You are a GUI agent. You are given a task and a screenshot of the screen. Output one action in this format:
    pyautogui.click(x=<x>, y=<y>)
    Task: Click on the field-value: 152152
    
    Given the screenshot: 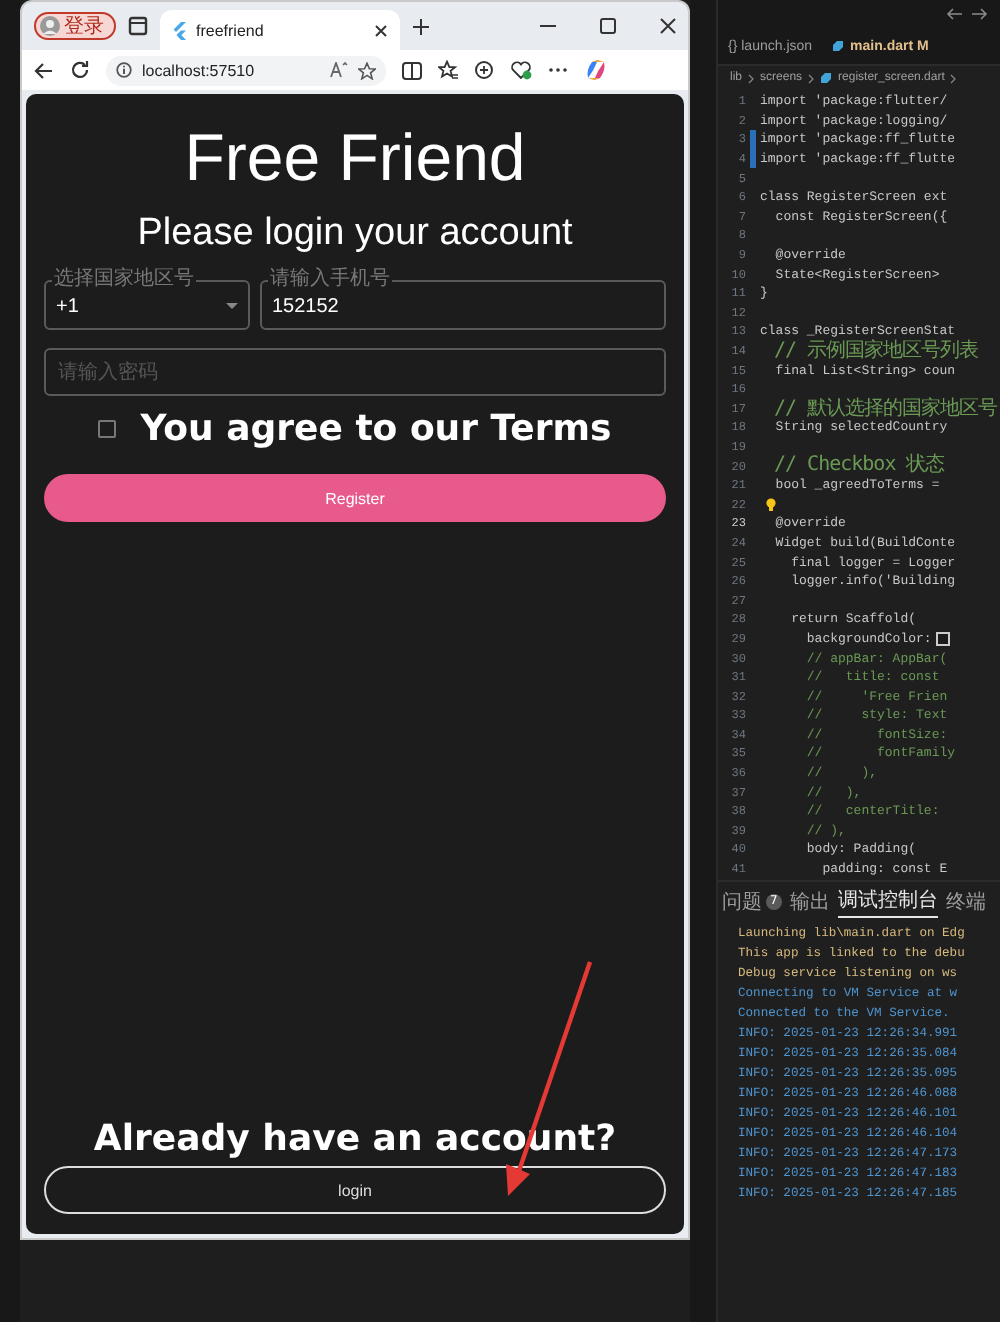 What is the action you would take?
    pyautogui.click(x=306, y=306)
    